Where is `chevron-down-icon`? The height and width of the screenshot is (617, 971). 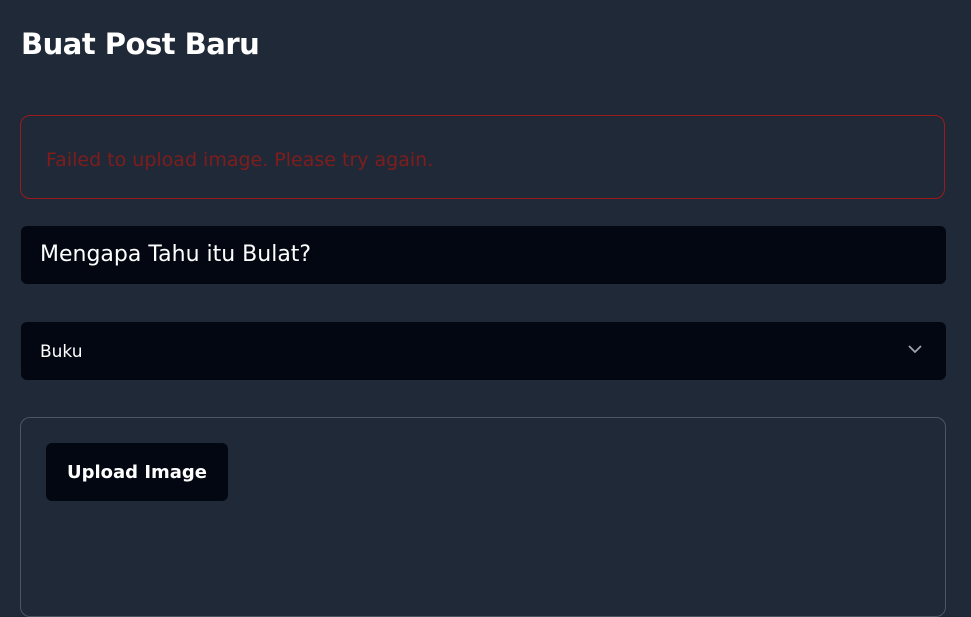
chevron-down-icon is located at coordinates (915, 349).